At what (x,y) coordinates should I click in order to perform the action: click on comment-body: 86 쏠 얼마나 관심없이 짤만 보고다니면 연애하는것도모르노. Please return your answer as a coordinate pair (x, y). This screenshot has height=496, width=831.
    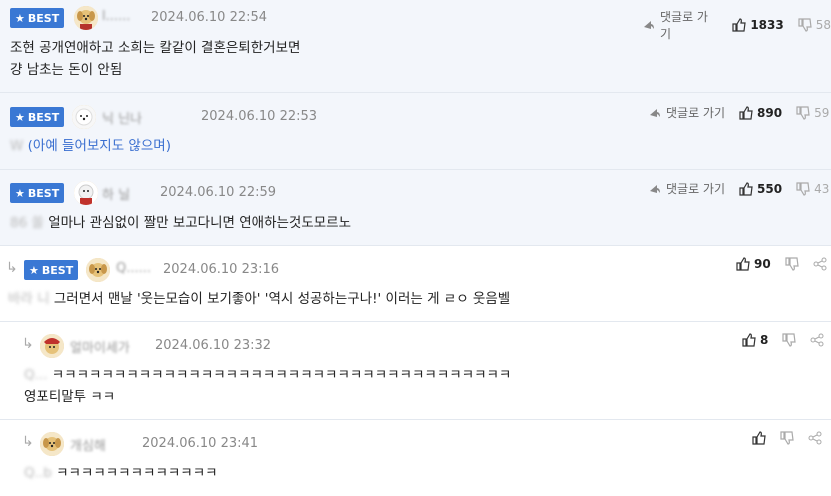
    Looking at the image, I should click on (181, 223).